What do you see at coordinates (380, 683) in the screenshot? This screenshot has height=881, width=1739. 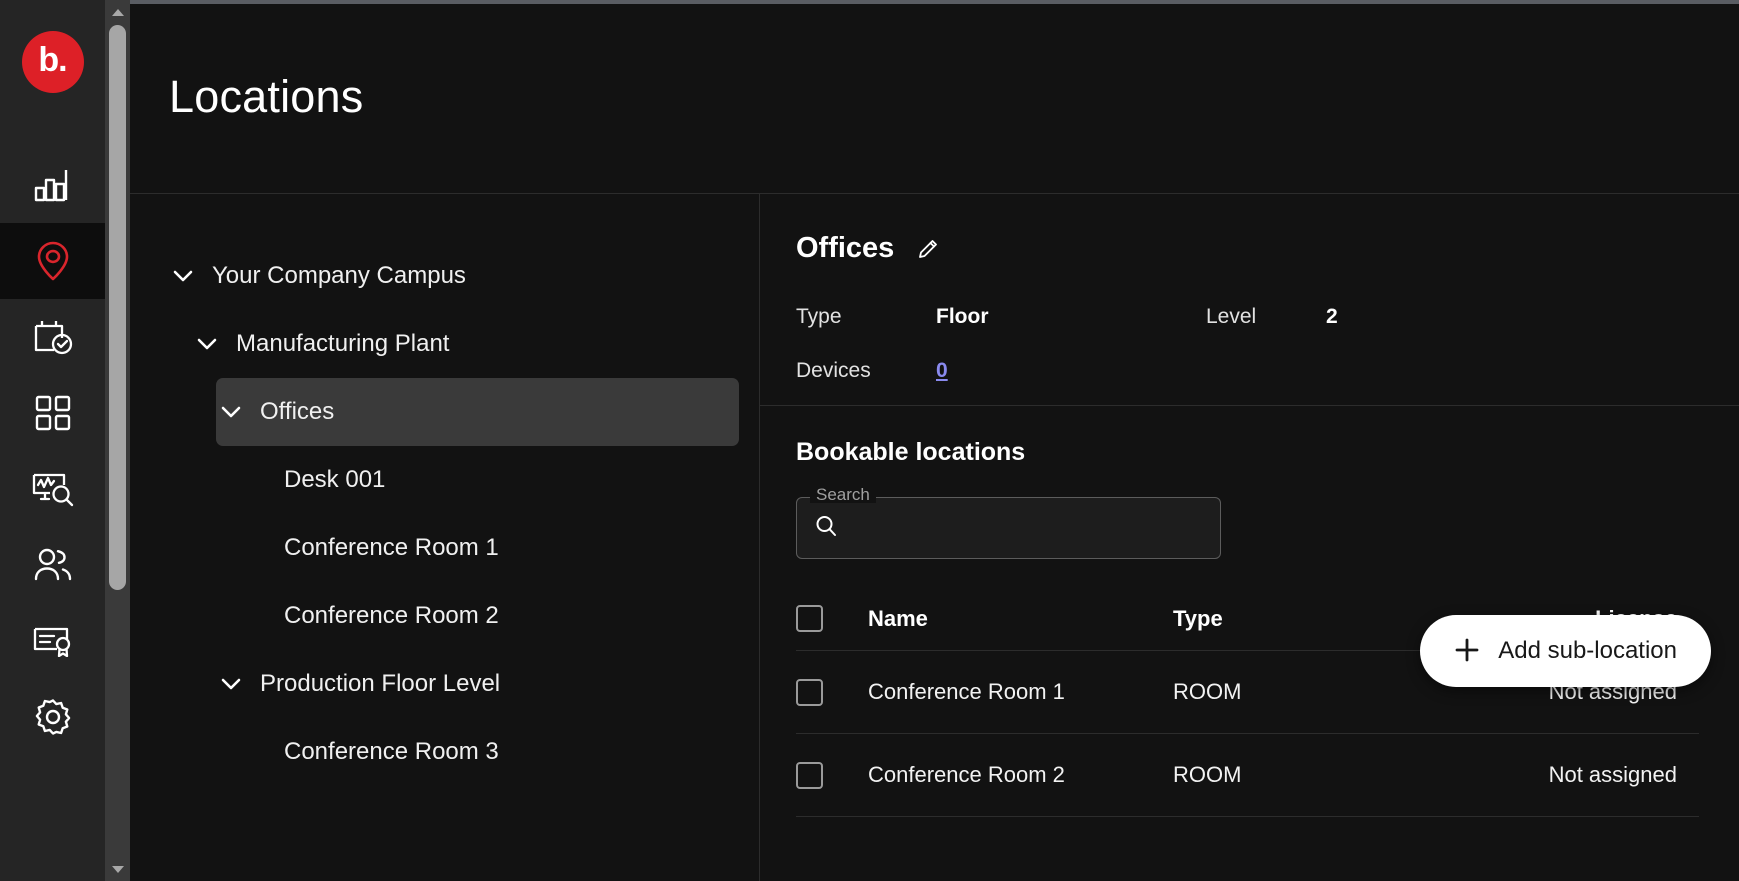 I see `tree-node-label: Production Floor Level` at bounding box center [380, 683].